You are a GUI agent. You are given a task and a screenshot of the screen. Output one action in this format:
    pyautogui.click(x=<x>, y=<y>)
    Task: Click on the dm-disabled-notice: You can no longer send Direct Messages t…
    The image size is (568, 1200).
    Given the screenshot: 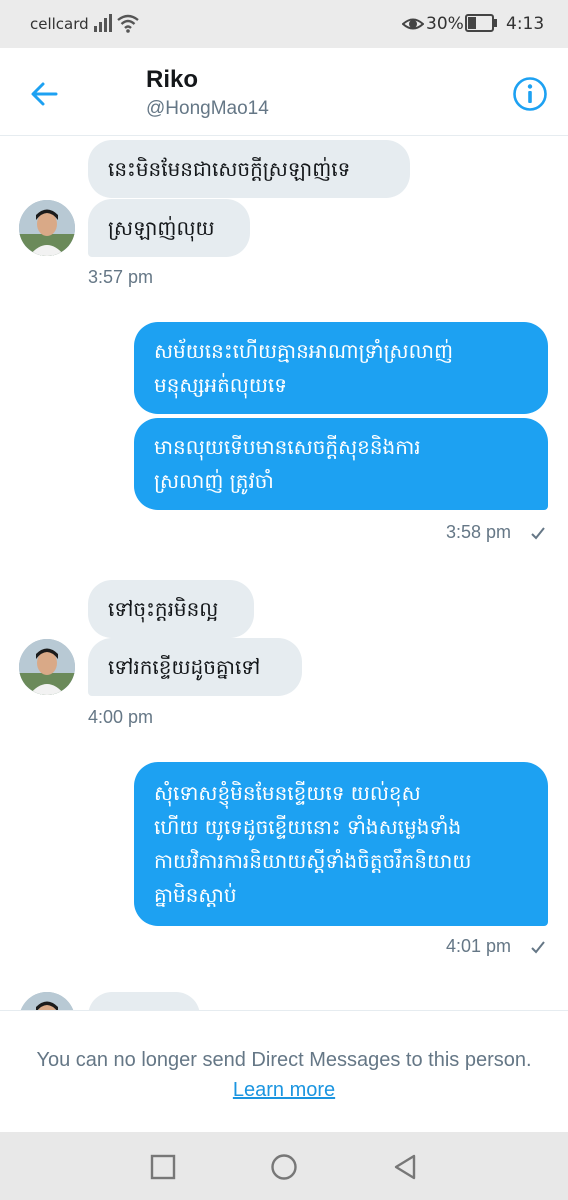 What is the action you would take?
    pyautogui.click(x=284, y=1075)
    